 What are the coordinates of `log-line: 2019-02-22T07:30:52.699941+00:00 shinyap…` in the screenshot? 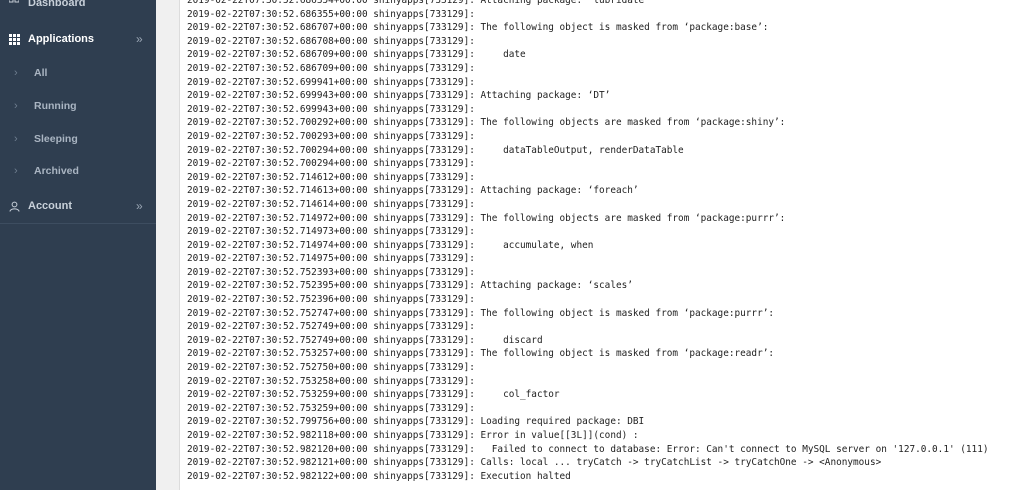 It's located at (331, 82).